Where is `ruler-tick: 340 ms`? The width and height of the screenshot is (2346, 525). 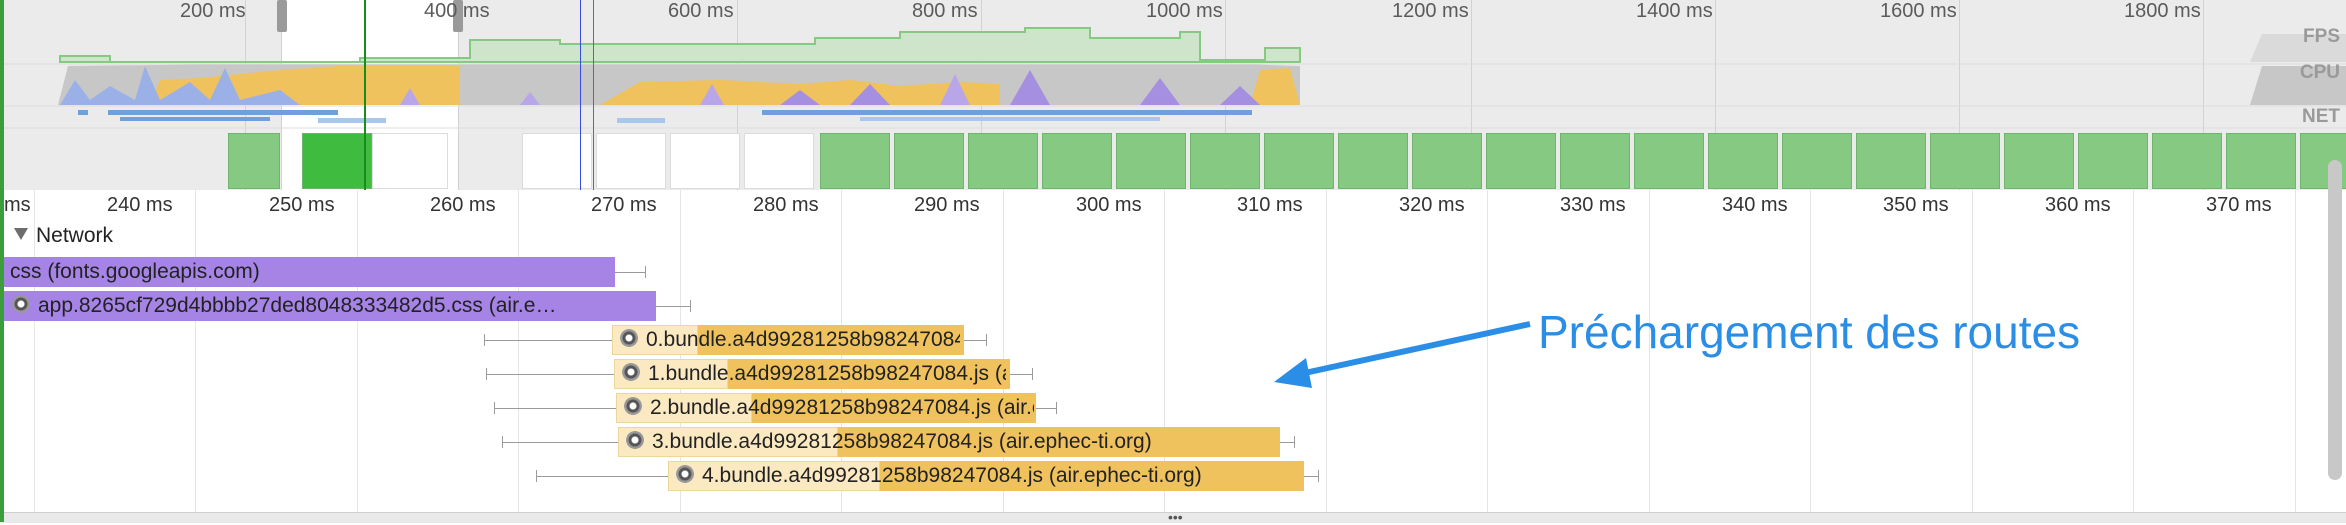 ruler-tick: 340 ms is located at coordinates (1755, 205).